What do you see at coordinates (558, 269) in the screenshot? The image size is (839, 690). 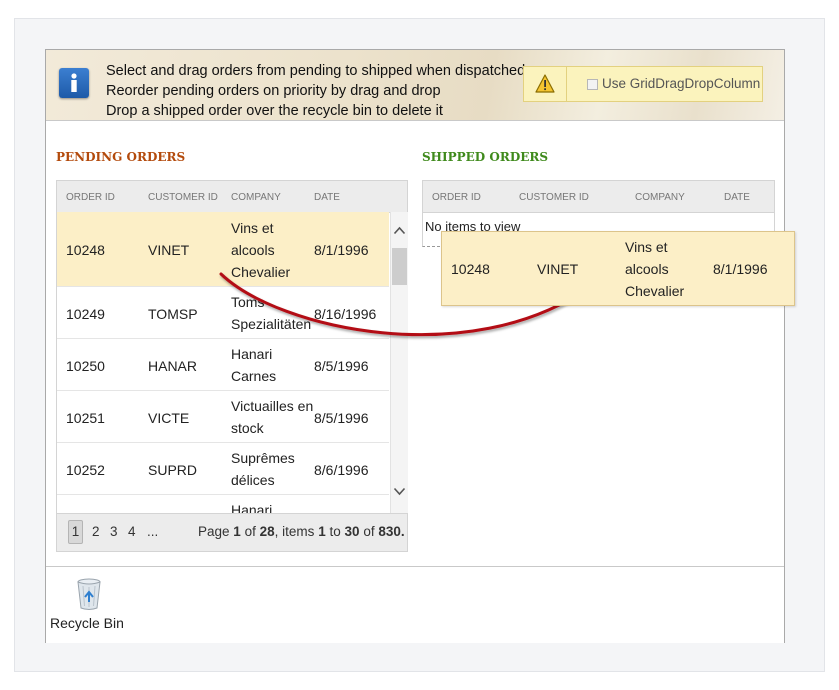 I see `drag-customer-id: VINET` at bounding box center [558, 269].